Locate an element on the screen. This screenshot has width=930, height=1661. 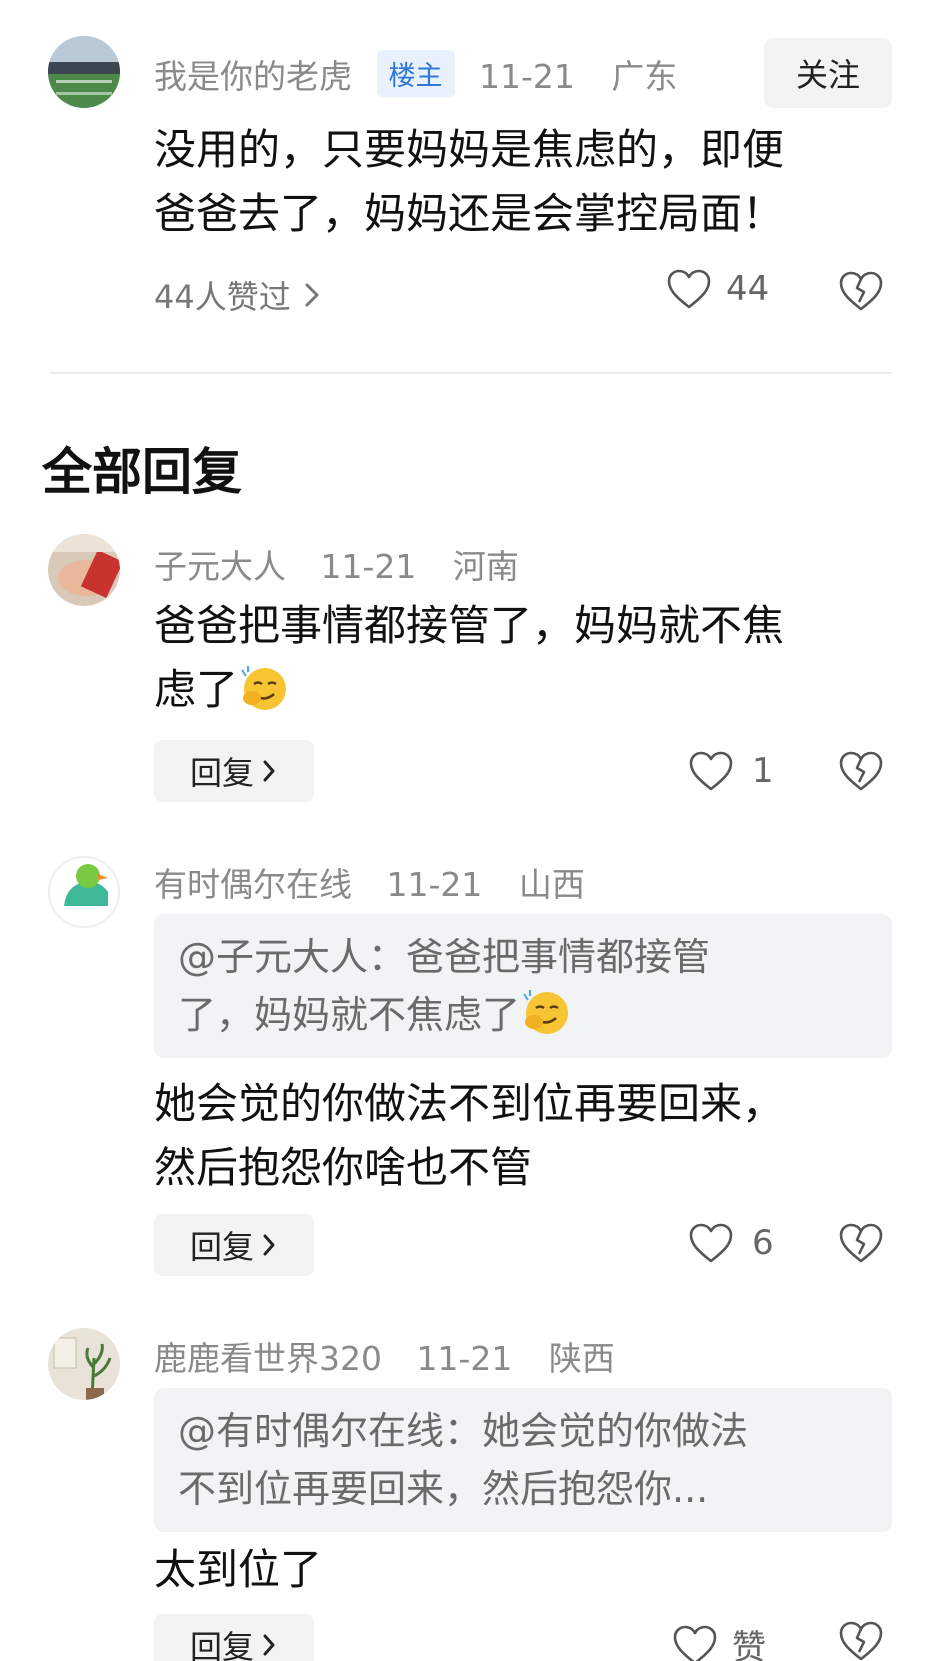
comment-meta: 有时偶尔在线 11-21 山西 is located at coordinates (376, 882).